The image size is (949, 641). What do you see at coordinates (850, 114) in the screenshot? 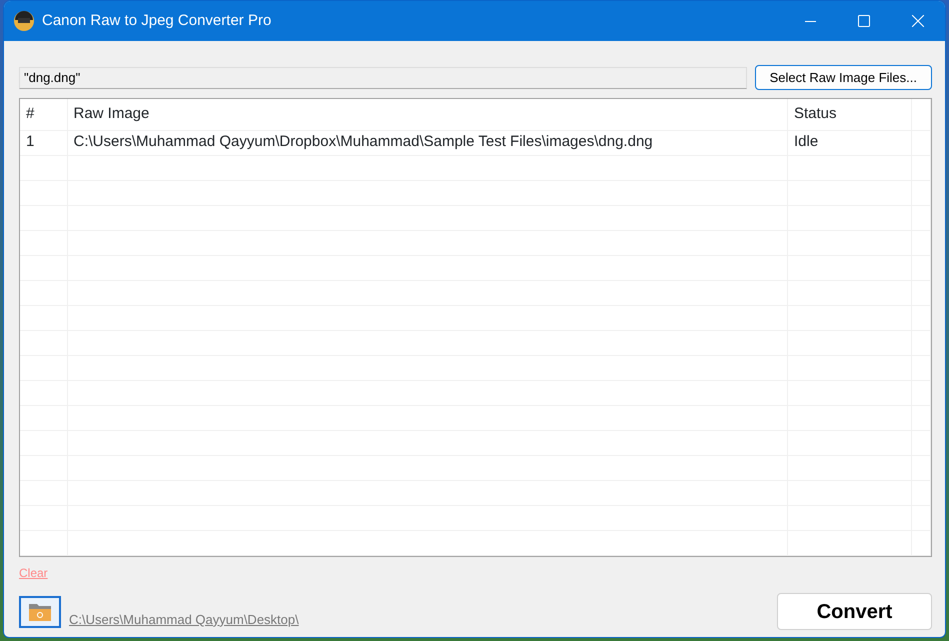
I see `column-header: Status` at bounding box center [850, 114].